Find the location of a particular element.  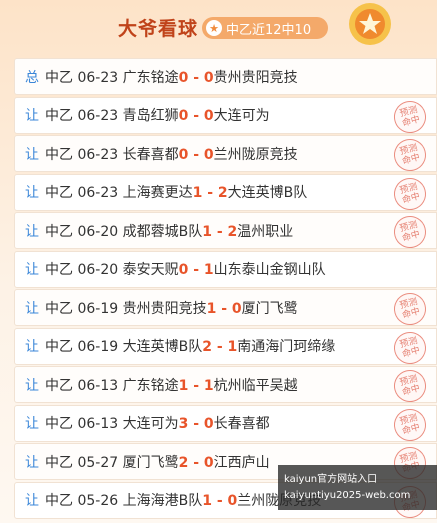

list-item: 让中乙 06-19 贵州贵阳竞技1 - 0厦门飞鹭 预测 命中 is located at coordinates (225, 309).